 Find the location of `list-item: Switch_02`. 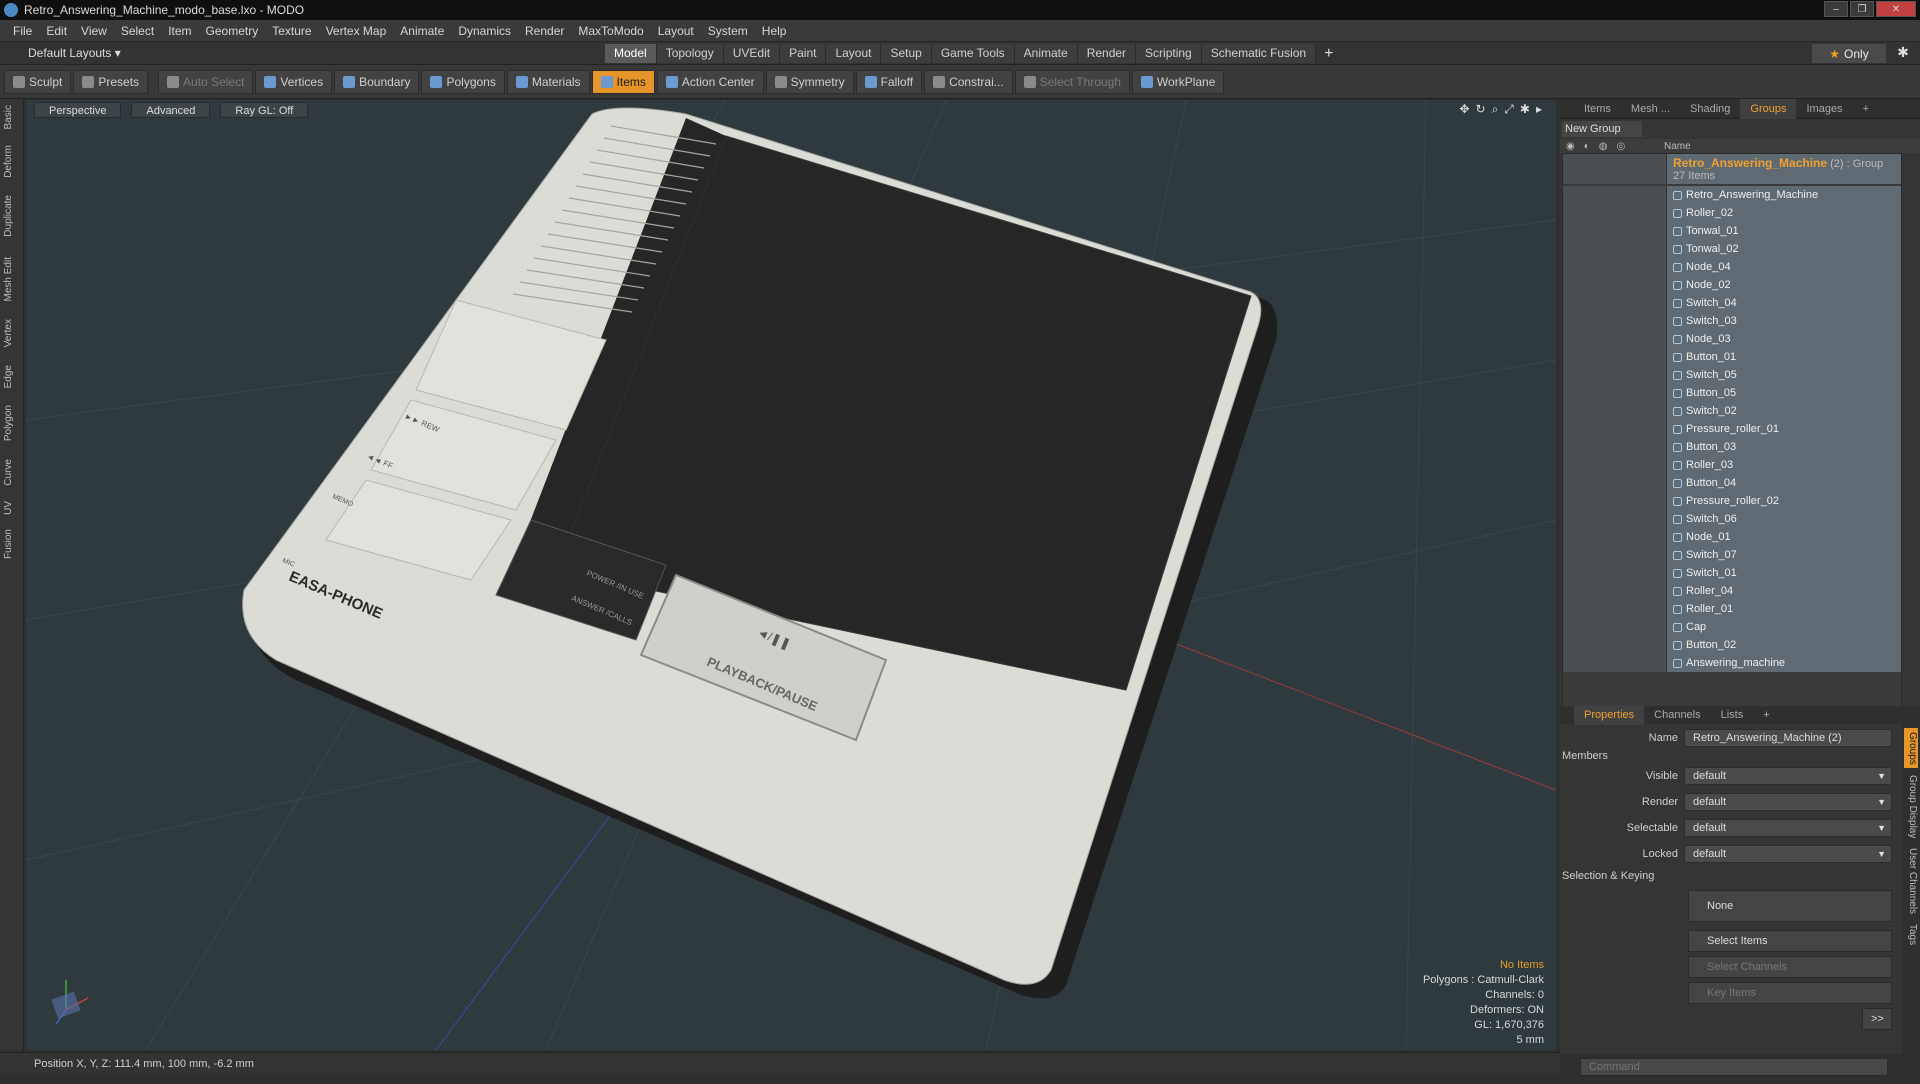

list-item: Switch_02 is located at coordinates (1732, 411).